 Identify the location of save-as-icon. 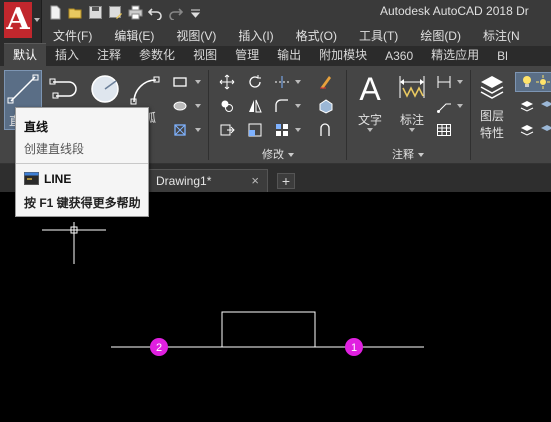
(115, 12).